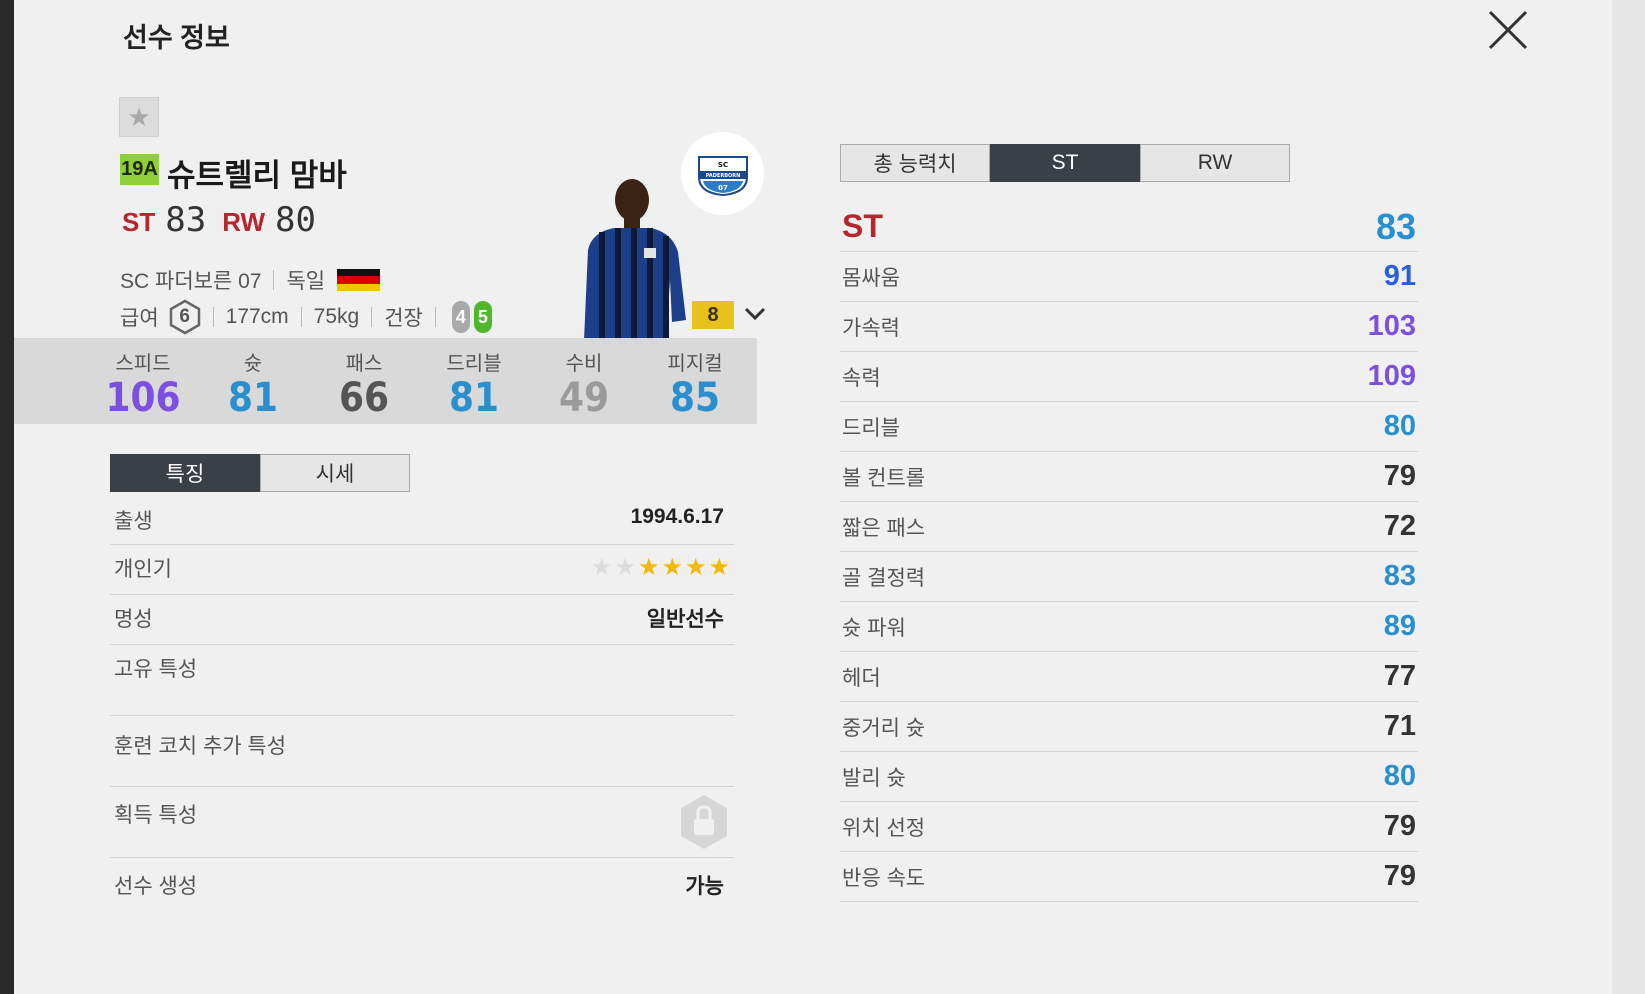  Describe the element at coordinates (713, 315) in the screenshot. I see `enhance-level-badge: 8` at that location.